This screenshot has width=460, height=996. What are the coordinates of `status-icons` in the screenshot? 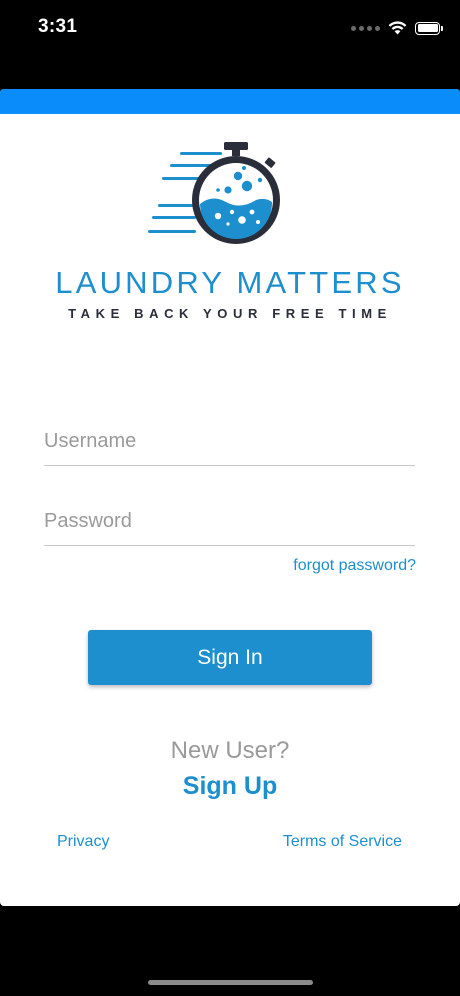 It's located at (397, 28).